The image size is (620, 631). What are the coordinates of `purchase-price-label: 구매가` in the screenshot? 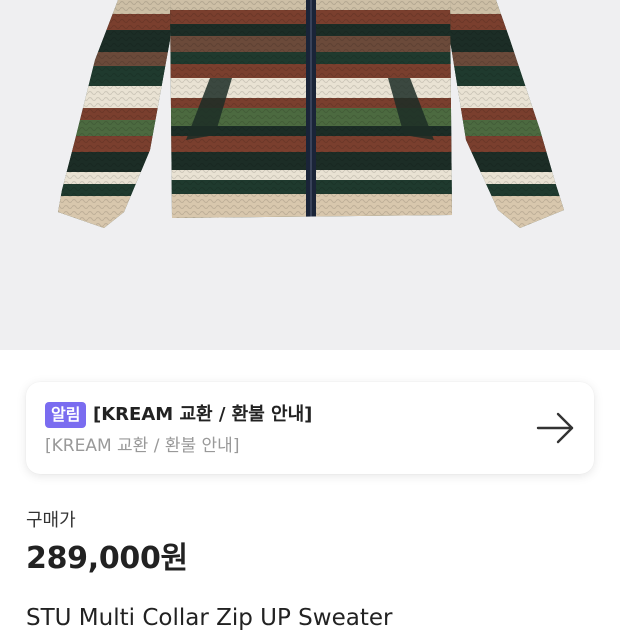 It's located at (51, 520).